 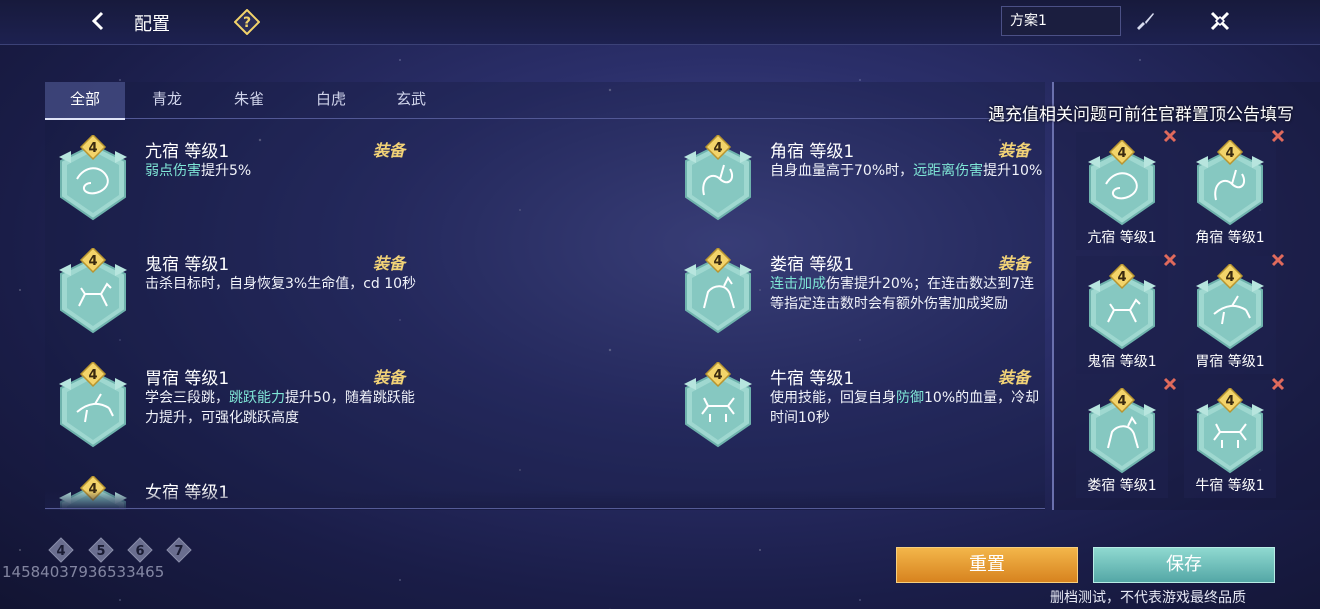 What do you see at coordinates (545, 508) in the screenshot?
I see `list-divider` at bounding box center [545, 508].